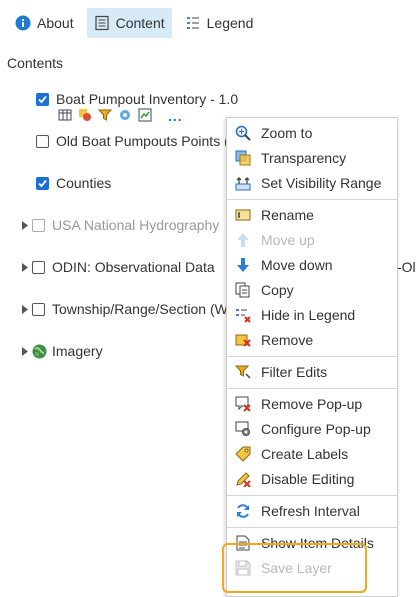 This screenshot has width=416, height=597. I want to click on arrow-down-icon, so click(243, 265).